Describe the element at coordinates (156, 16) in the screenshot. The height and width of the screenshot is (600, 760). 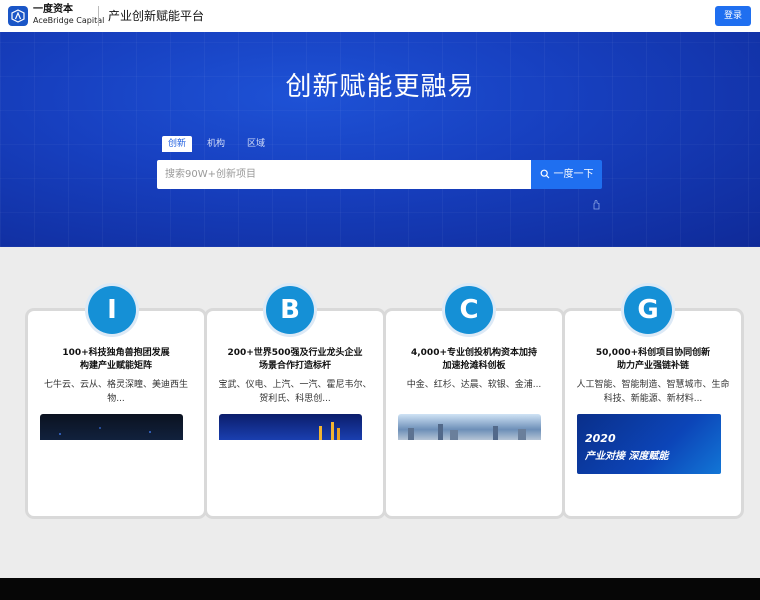
I see `platform-title: 产业创新赋能平台` at that location.